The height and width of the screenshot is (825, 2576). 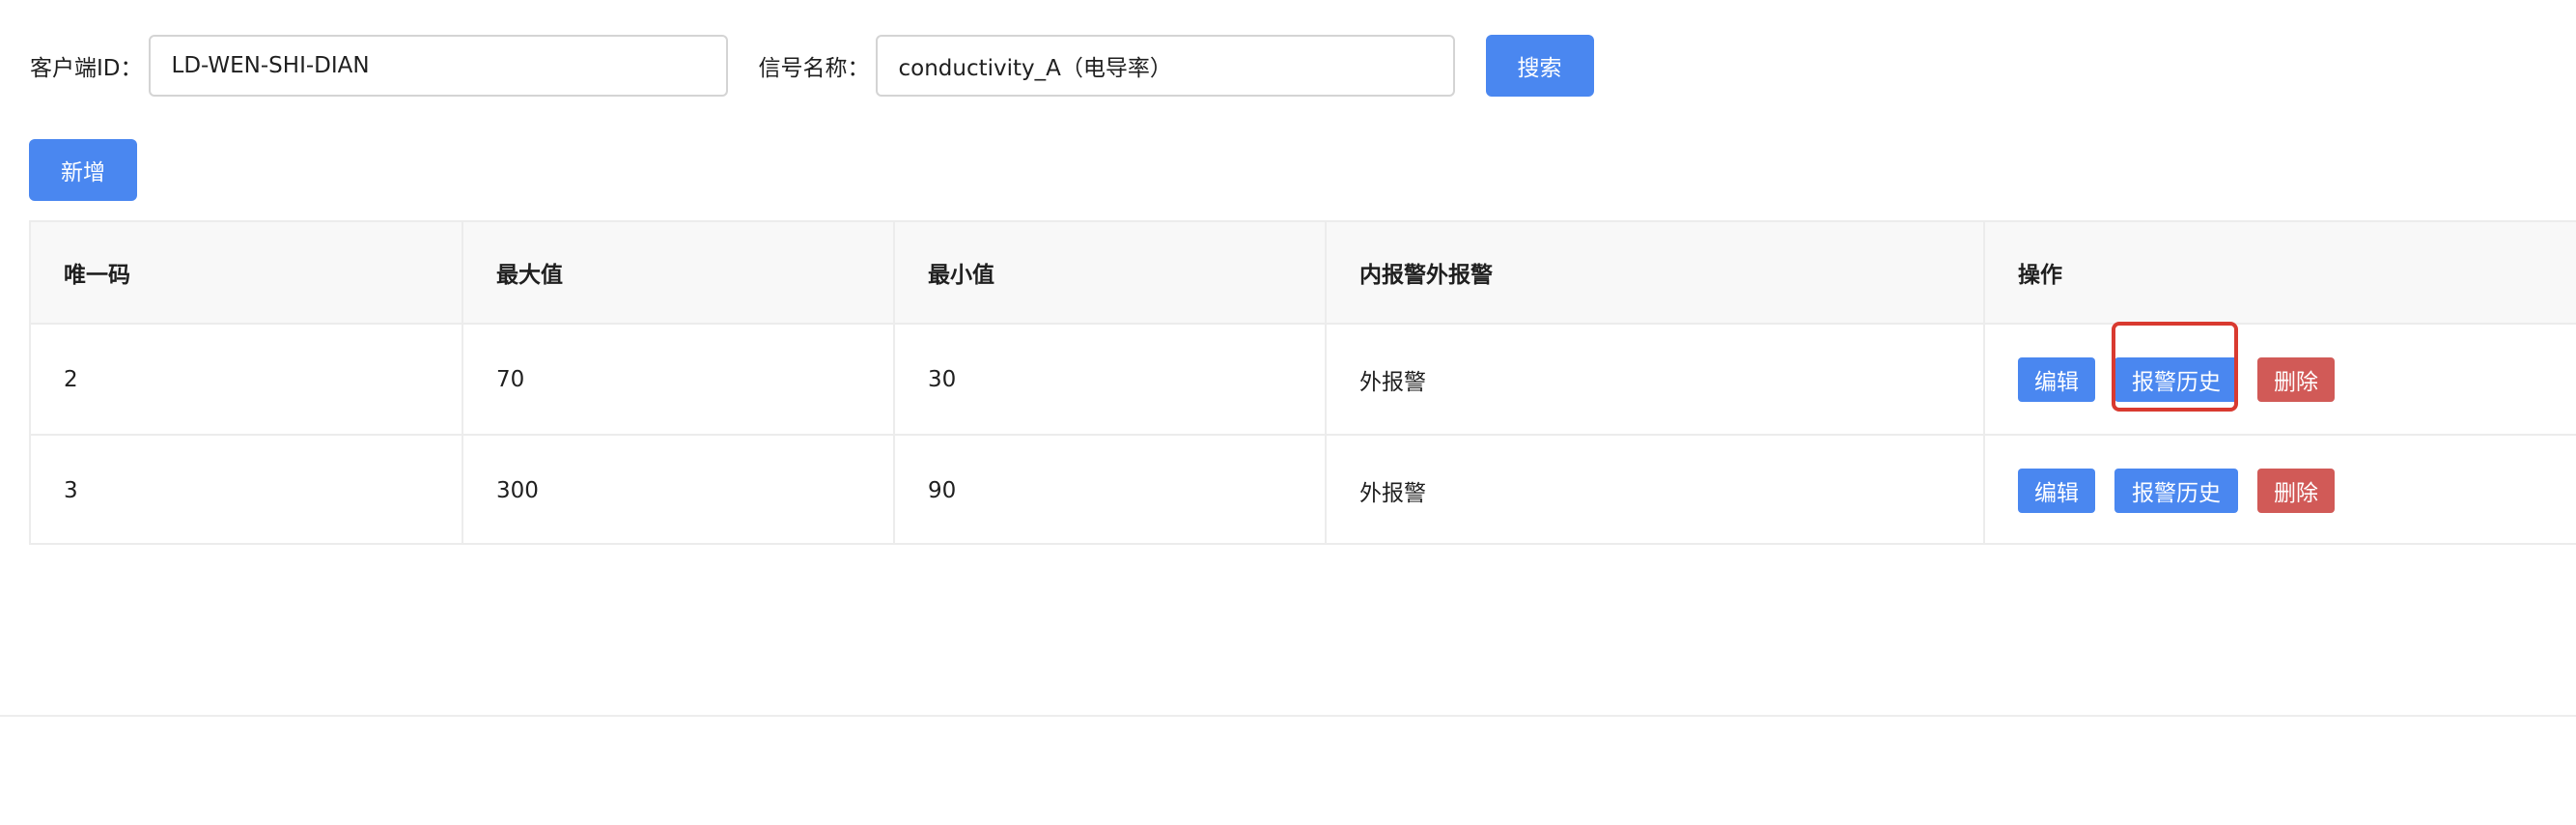 What do you see at coordinates (1111, 489) in the screenshot?
I see `cell-min: 90` at bounding box center [1111, 489].